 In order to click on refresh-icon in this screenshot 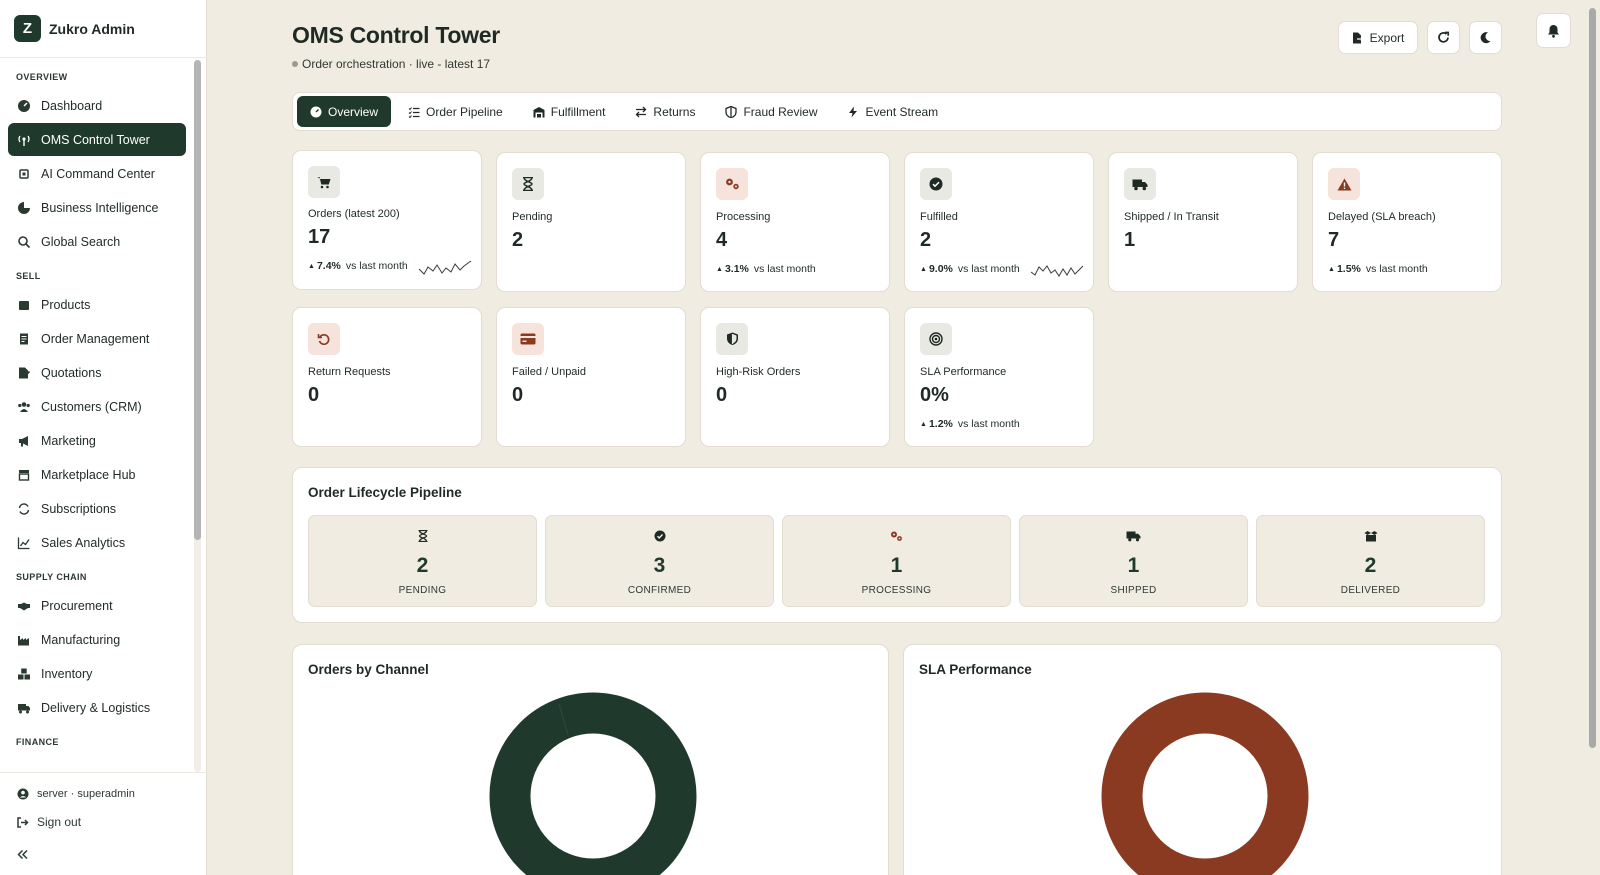, I will do `click(1443, 37)`.